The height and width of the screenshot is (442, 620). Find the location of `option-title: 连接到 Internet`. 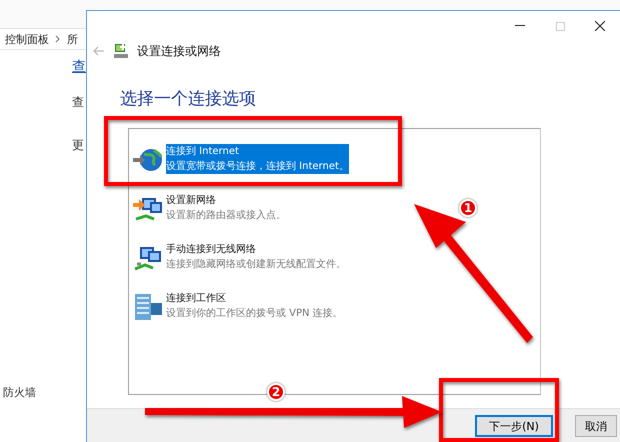

option-title: 连接到 Internet is located at coordinates (203, 151).